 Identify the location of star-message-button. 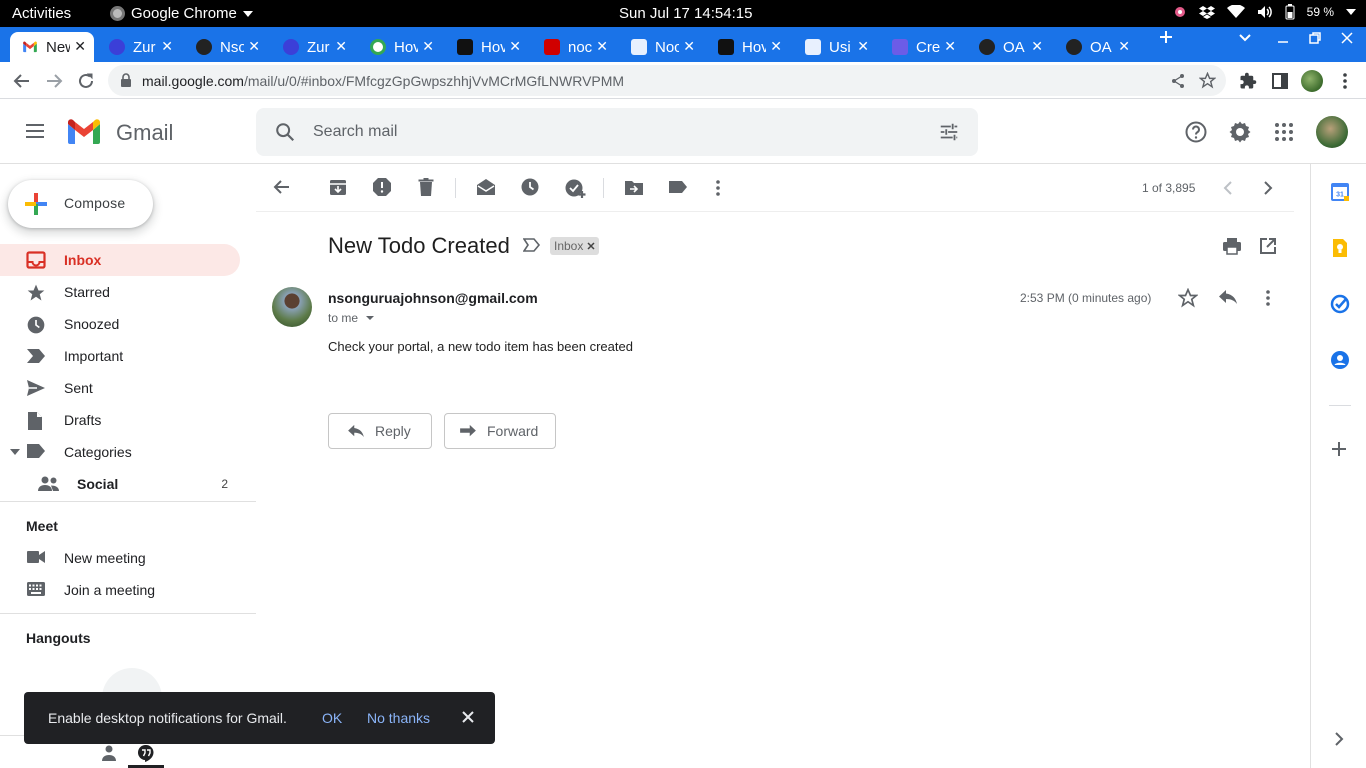
(1188, 298).